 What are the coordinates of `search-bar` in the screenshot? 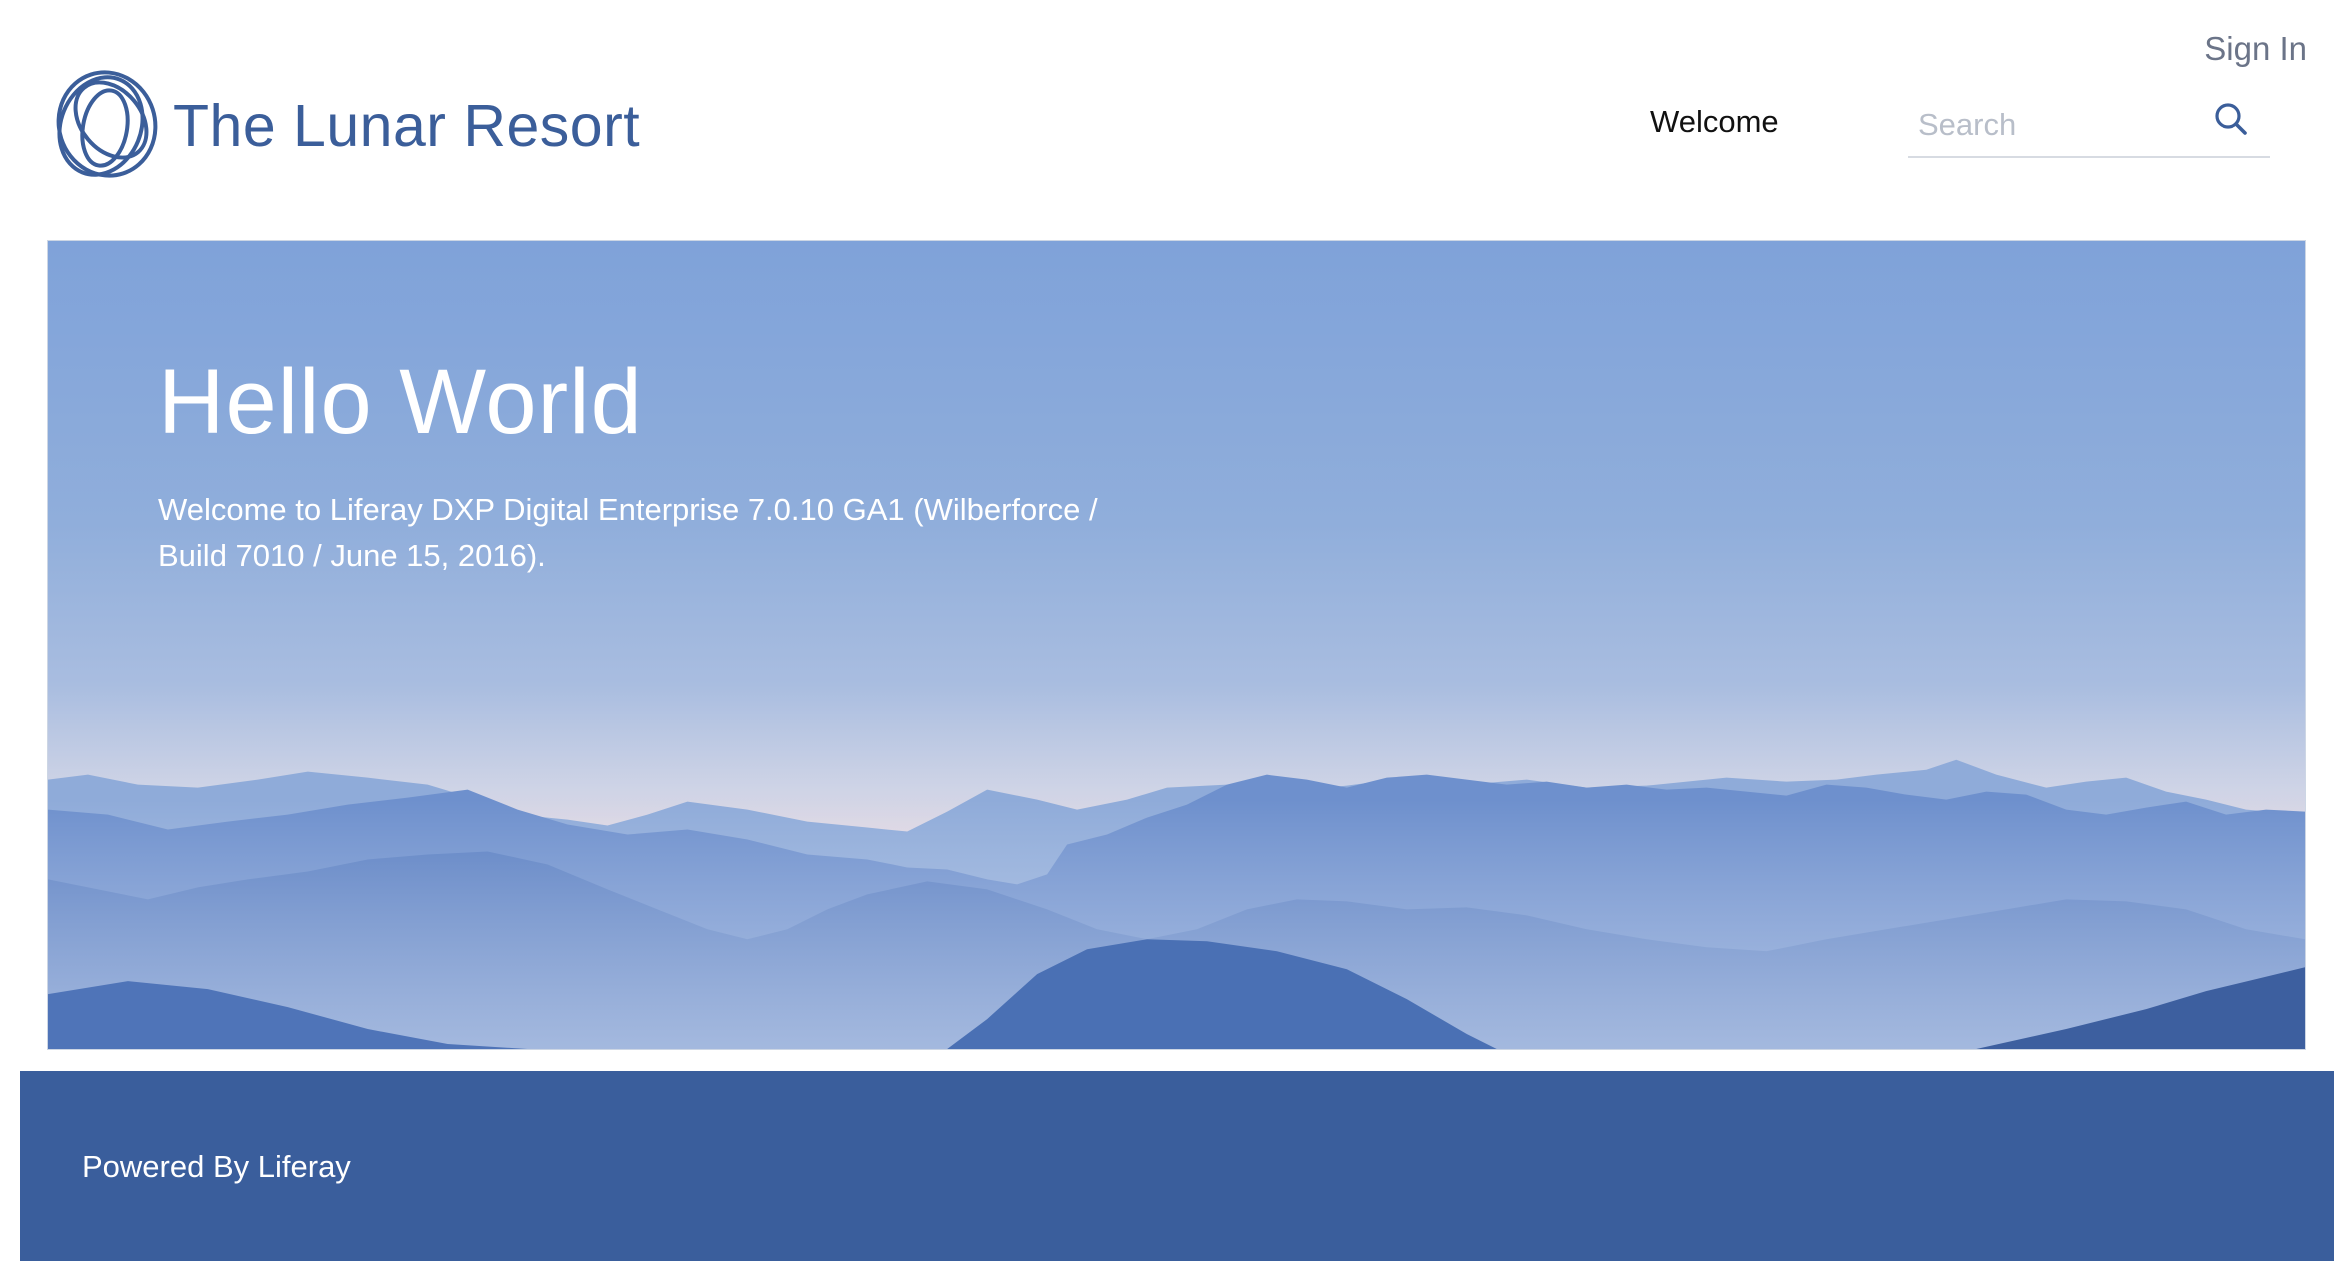 It's located at (2089, 128).